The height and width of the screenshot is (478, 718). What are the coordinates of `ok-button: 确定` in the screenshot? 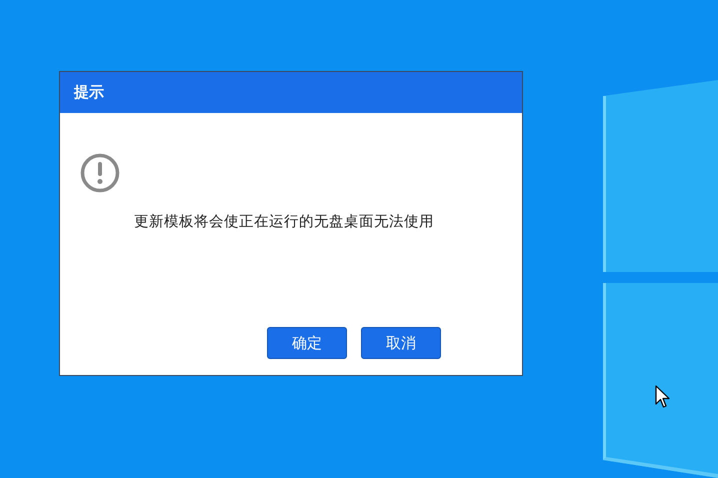 It's located at (307, 343).